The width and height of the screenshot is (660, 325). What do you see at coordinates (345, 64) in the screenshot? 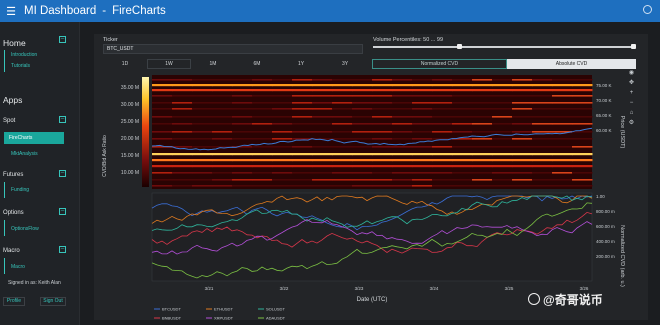
I see `tab-3y: 3Y` at bounding box center [345, 64].